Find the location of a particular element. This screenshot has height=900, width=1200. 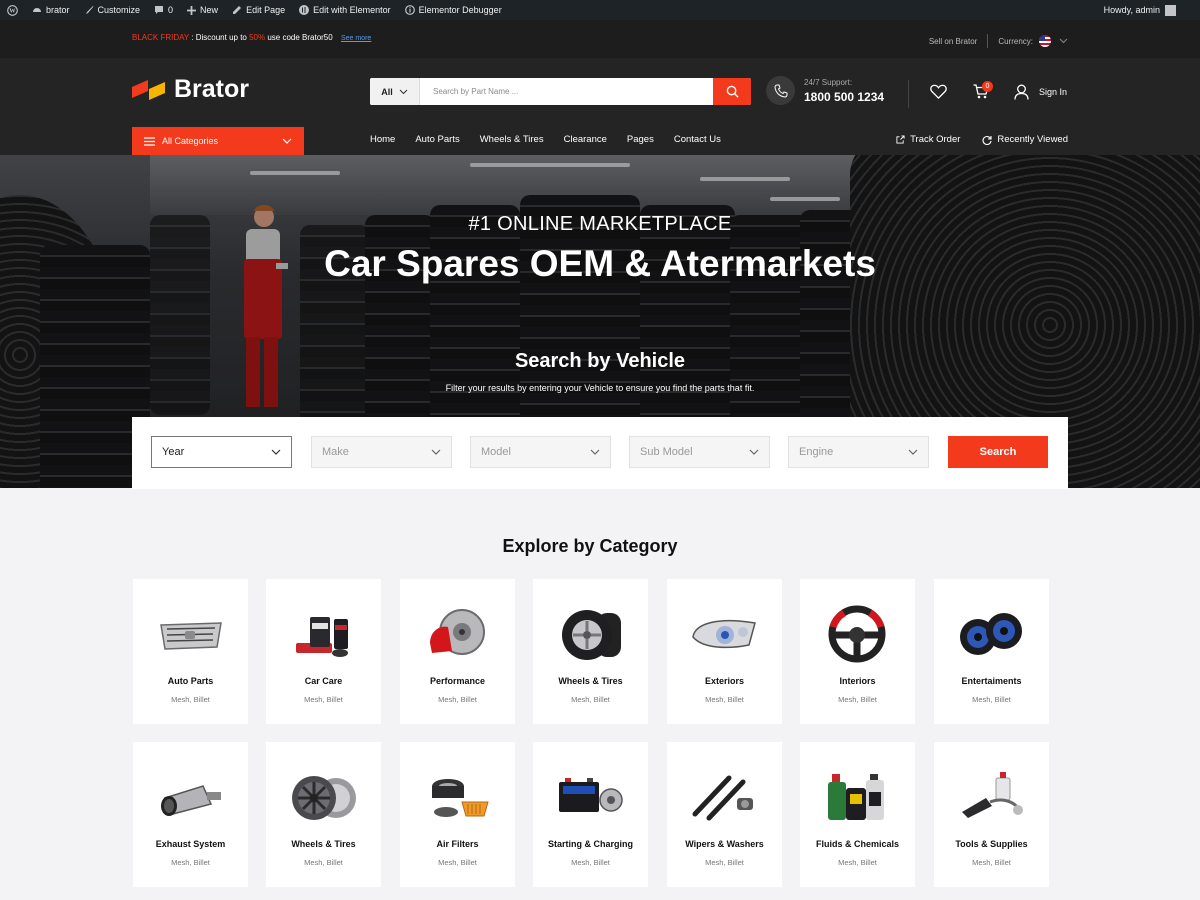

all-categories-button: All Categories is located at coordinates (218, 141).